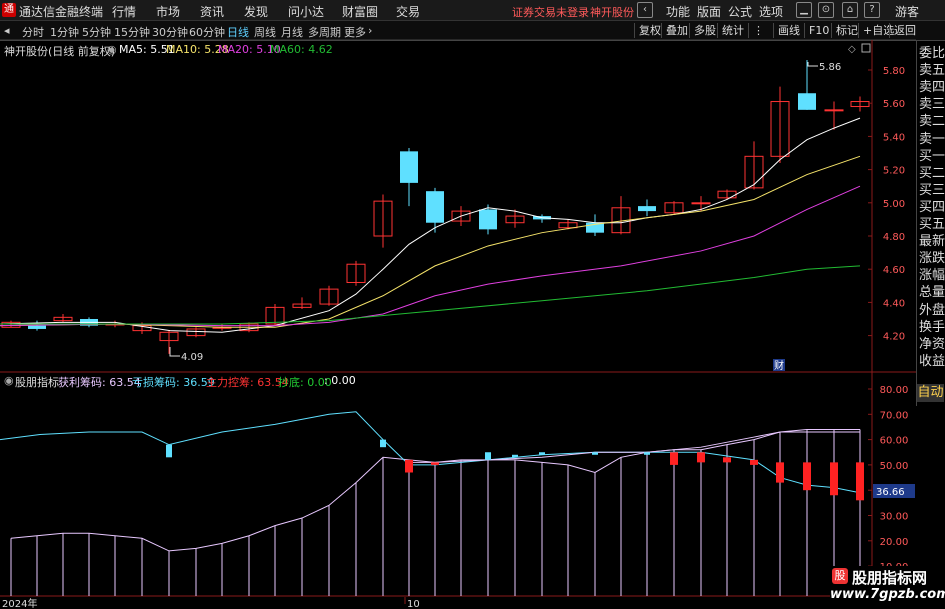 The width and height of the screenshot is (945, 609). Describe the element at coordinates (887, 594) in the screenshot. I see `watermark-url: www.7gpzb.com` at that location.